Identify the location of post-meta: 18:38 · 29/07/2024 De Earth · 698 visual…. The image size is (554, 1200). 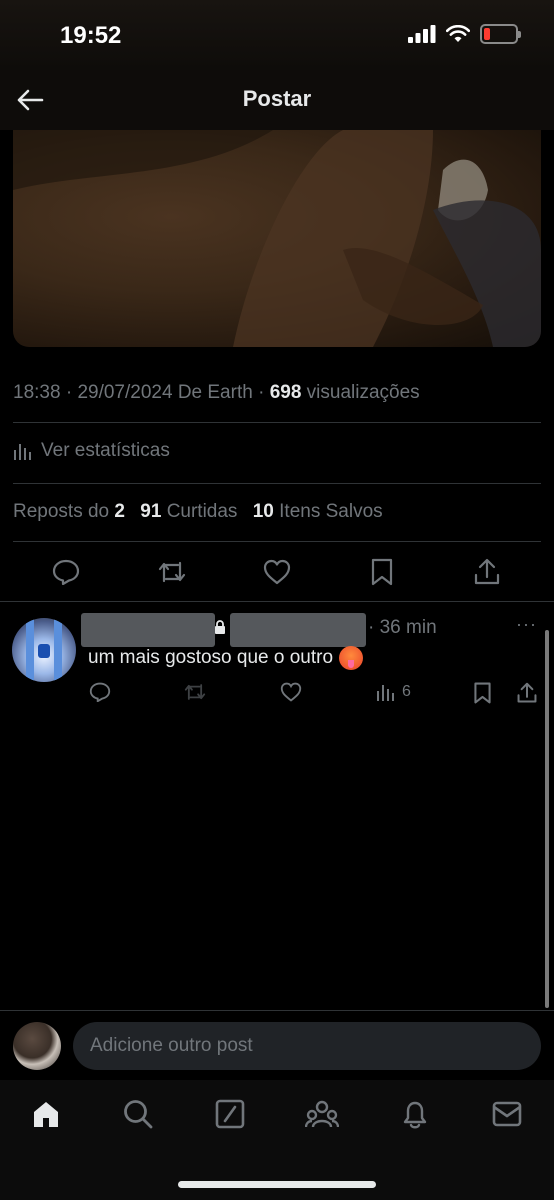
(216, 392).